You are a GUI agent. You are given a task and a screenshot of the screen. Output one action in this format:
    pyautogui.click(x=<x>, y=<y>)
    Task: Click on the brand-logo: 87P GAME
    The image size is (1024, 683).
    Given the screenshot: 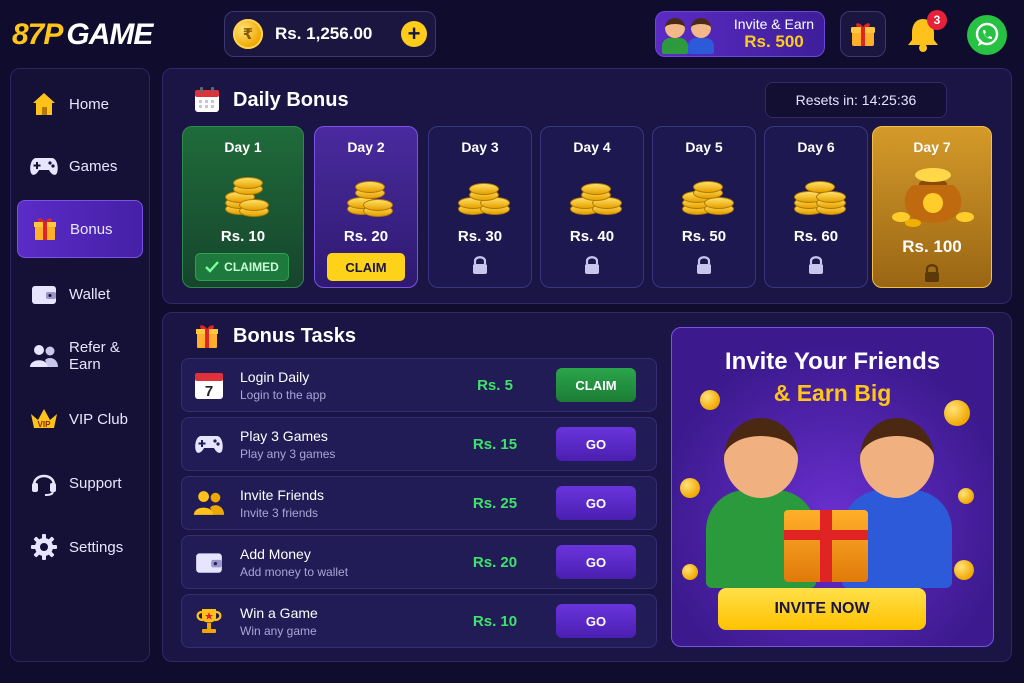 What is the action you would take?
    pyautogui.click(x=82, y=35)
    